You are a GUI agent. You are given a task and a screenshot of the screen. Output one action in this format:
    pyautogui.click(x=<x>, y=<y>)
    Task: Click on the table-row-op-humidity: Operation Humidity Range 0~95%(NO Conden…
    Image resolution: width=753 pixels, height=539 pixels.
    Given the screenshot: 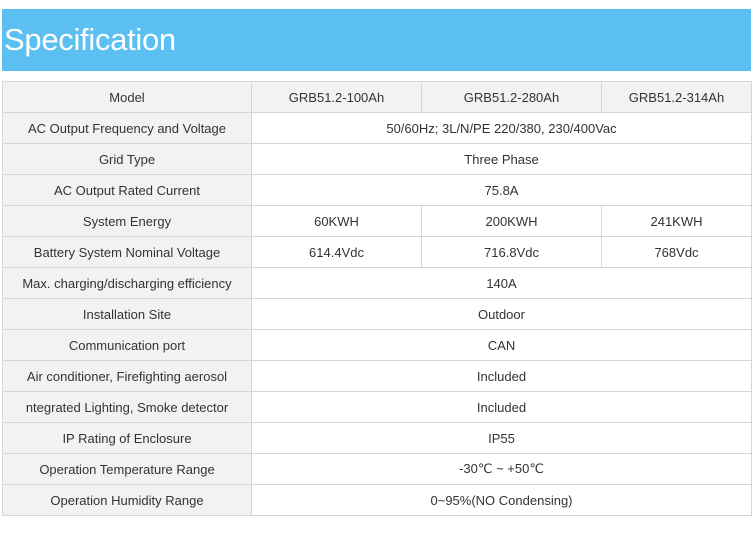 What is the action you would take?
    pyautogui.click(x=377, y=500)
    